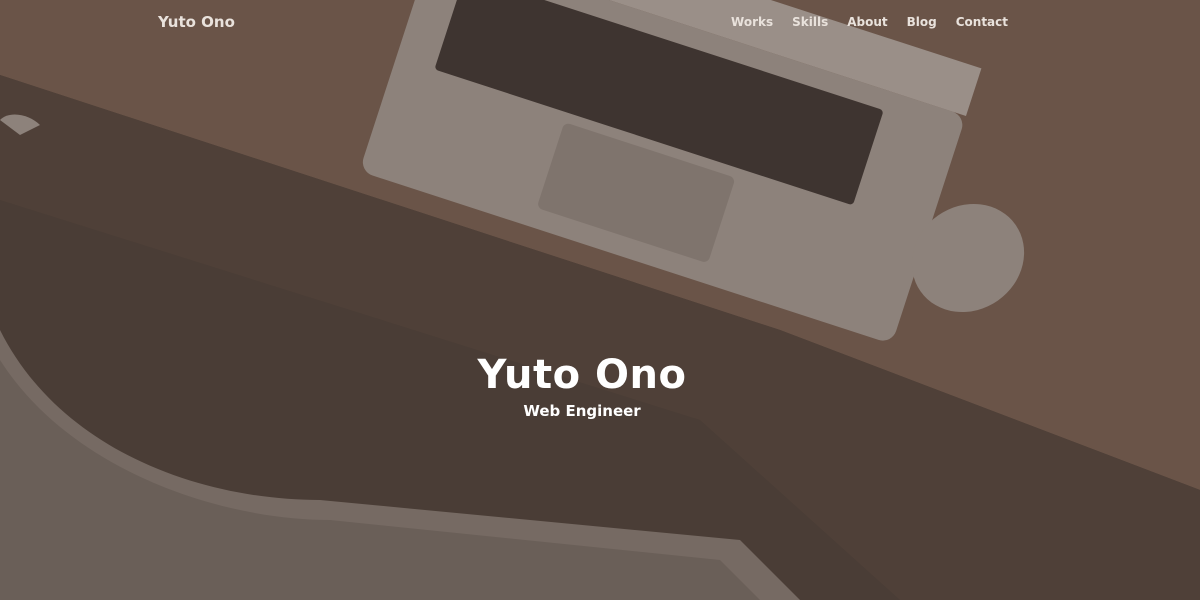 This screenshot has width=1200, height=600. I want to click on hero-subtitle: Web Engineer, so click(582, 411).